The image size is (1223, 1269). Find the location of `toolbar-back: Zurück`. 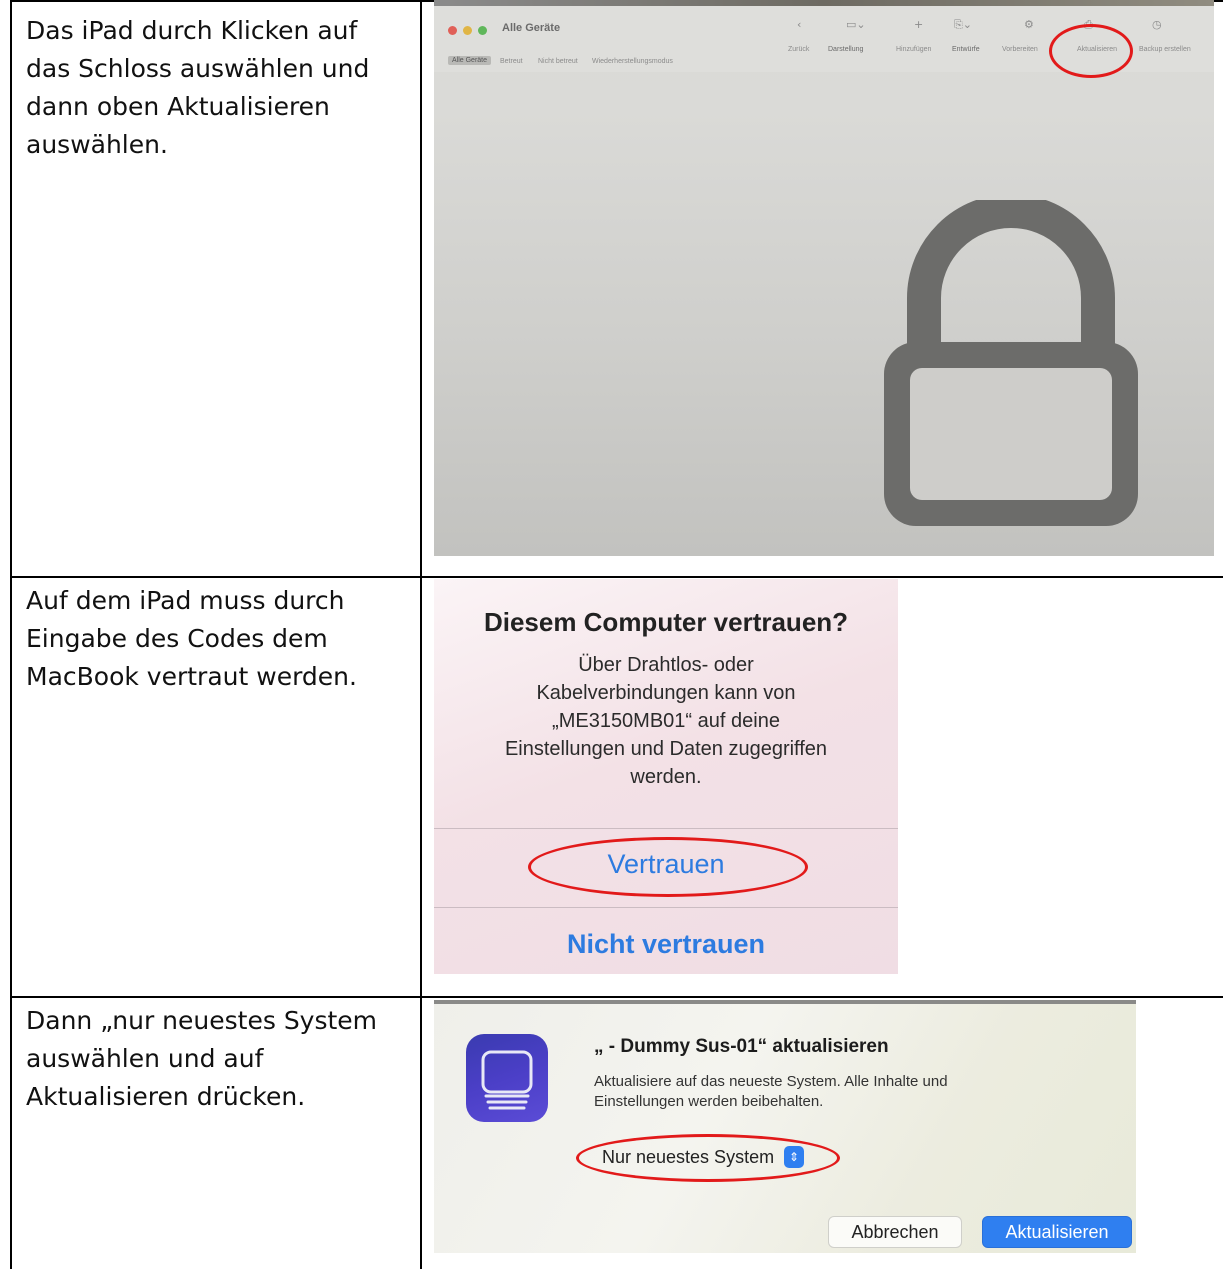

toolbar-back: Zurück is located at coordinates (798, 49).